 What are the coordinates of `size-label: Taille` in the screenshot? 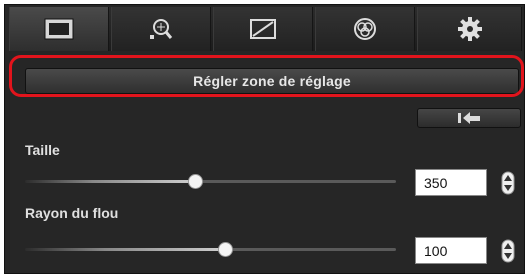 It's located at (42, 150).